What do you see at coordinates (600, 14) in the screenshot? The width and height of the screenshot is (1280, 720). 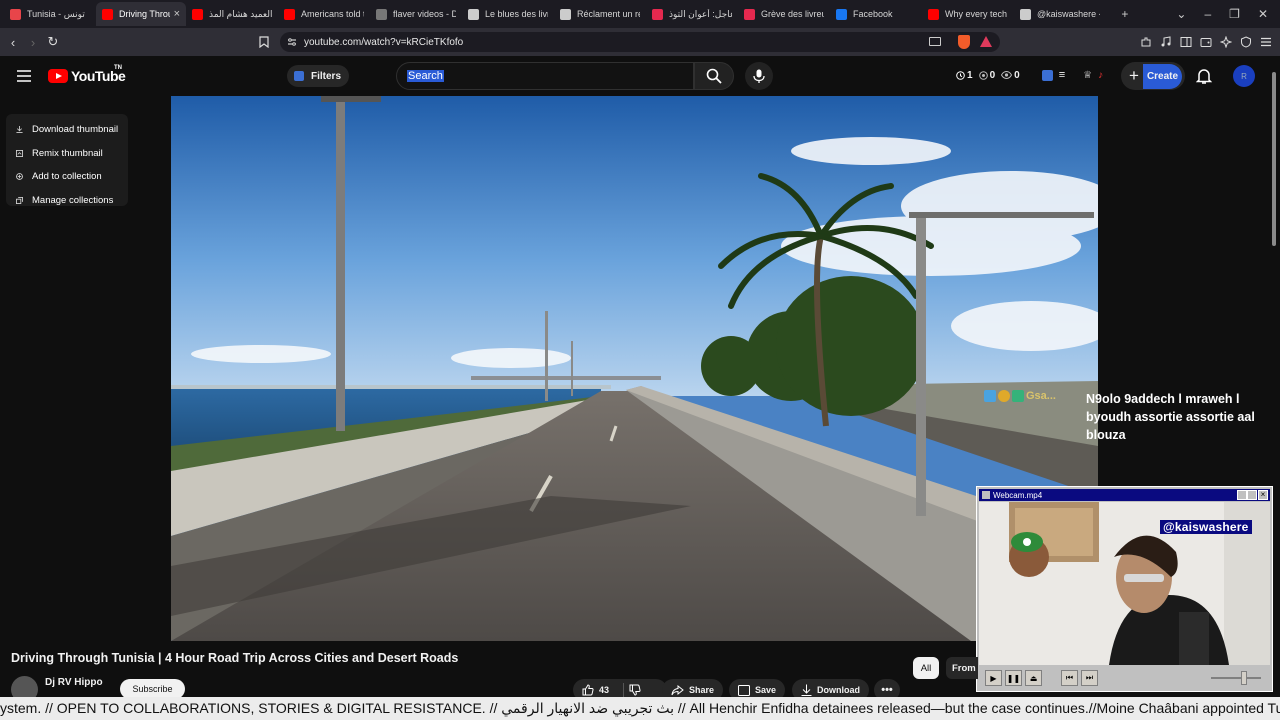 I see `browser-tab: Réclament un re` at bounding box center [600, 14].